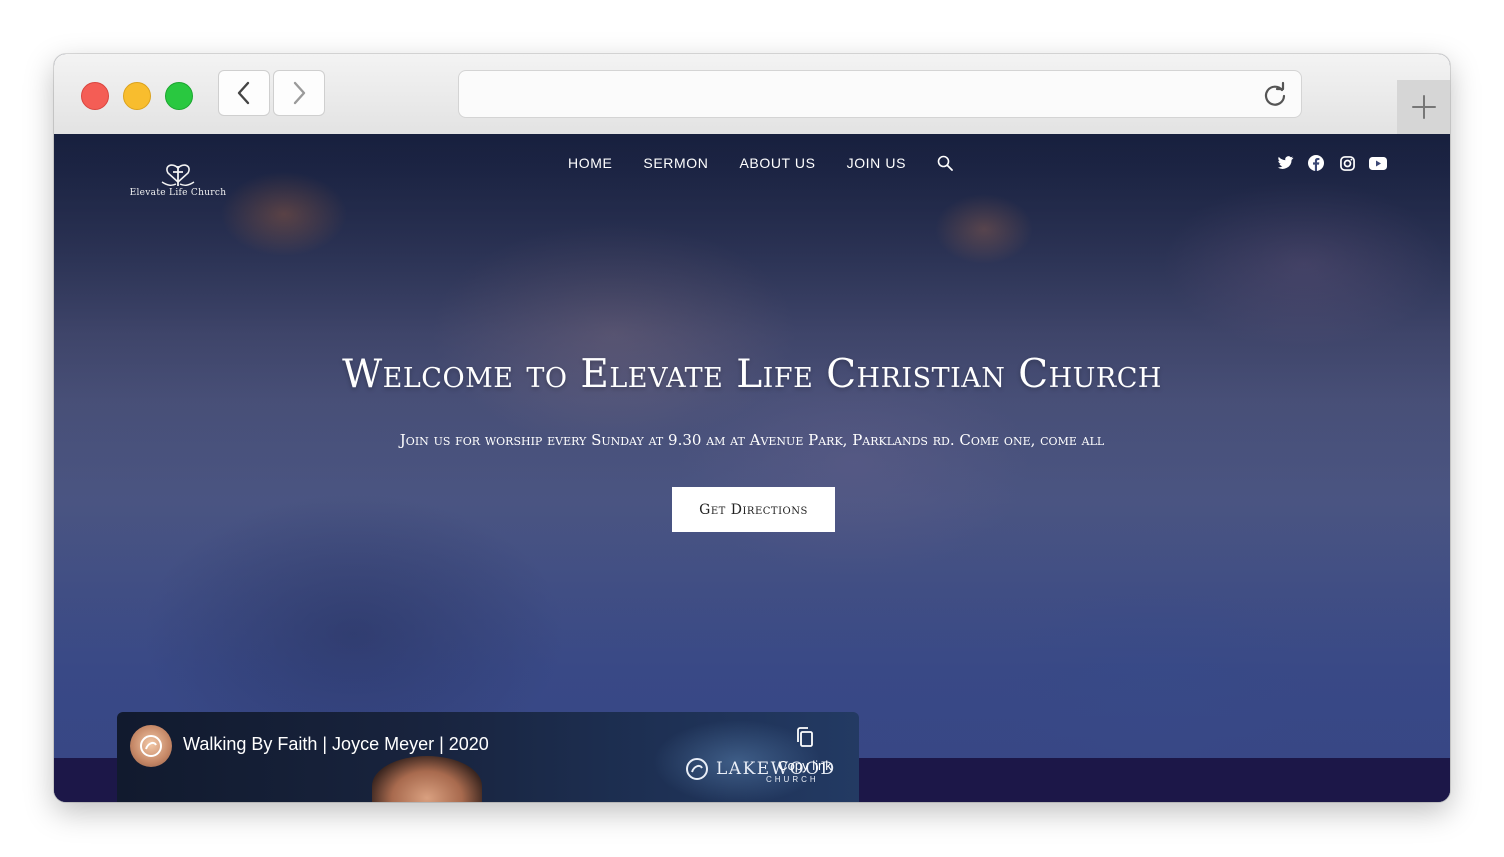  Describe the element at coordinates (805, 749) in the screenshot. I see `copy-link-button: Copy link` at that location.